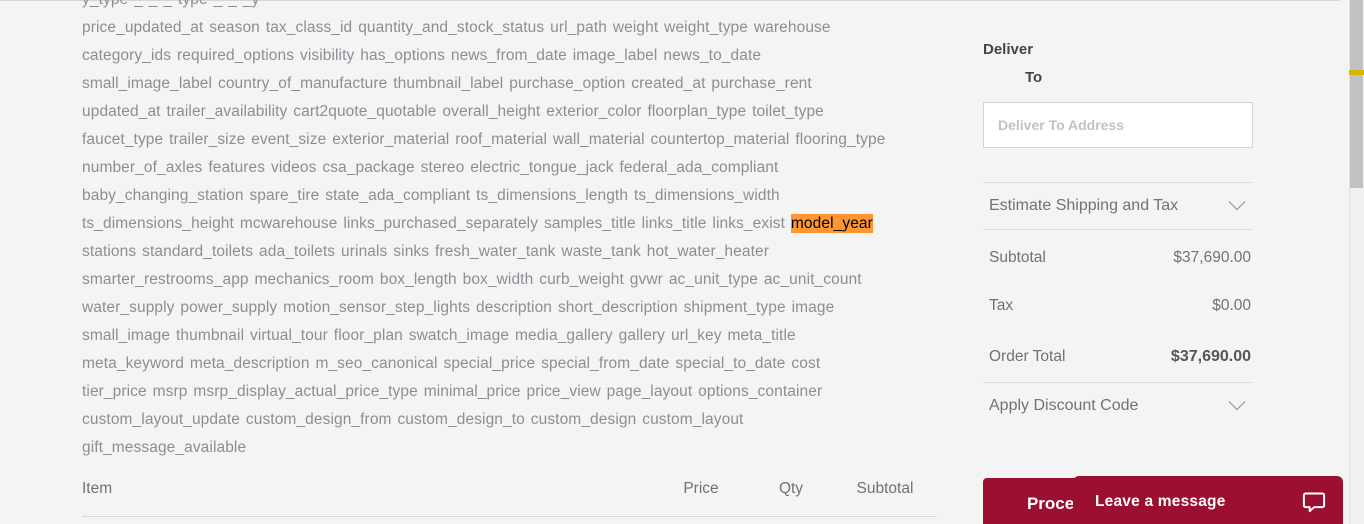 The width and height of the screenshot is (1364, 524). What do you see at coordinates (164, 447) in the screenshot?
I see `dump-line: gift_message_available` at bounding box center [164, 447].